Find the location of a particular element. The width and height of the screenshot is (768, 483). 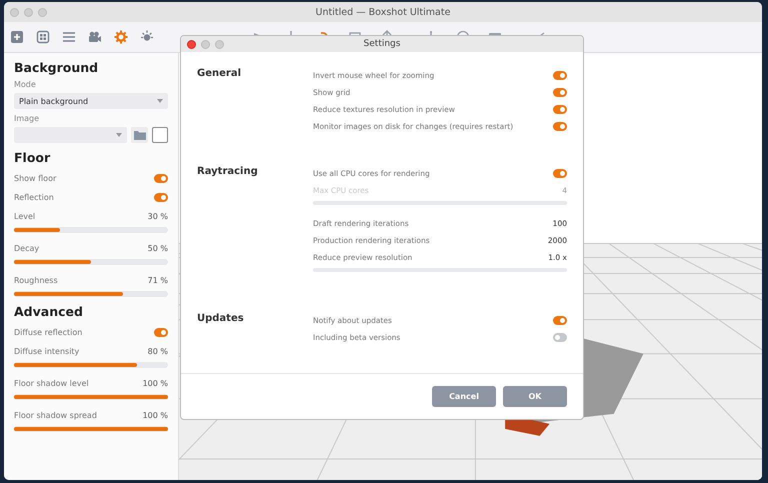

field-label: Image is located at coordinates (27, 118).